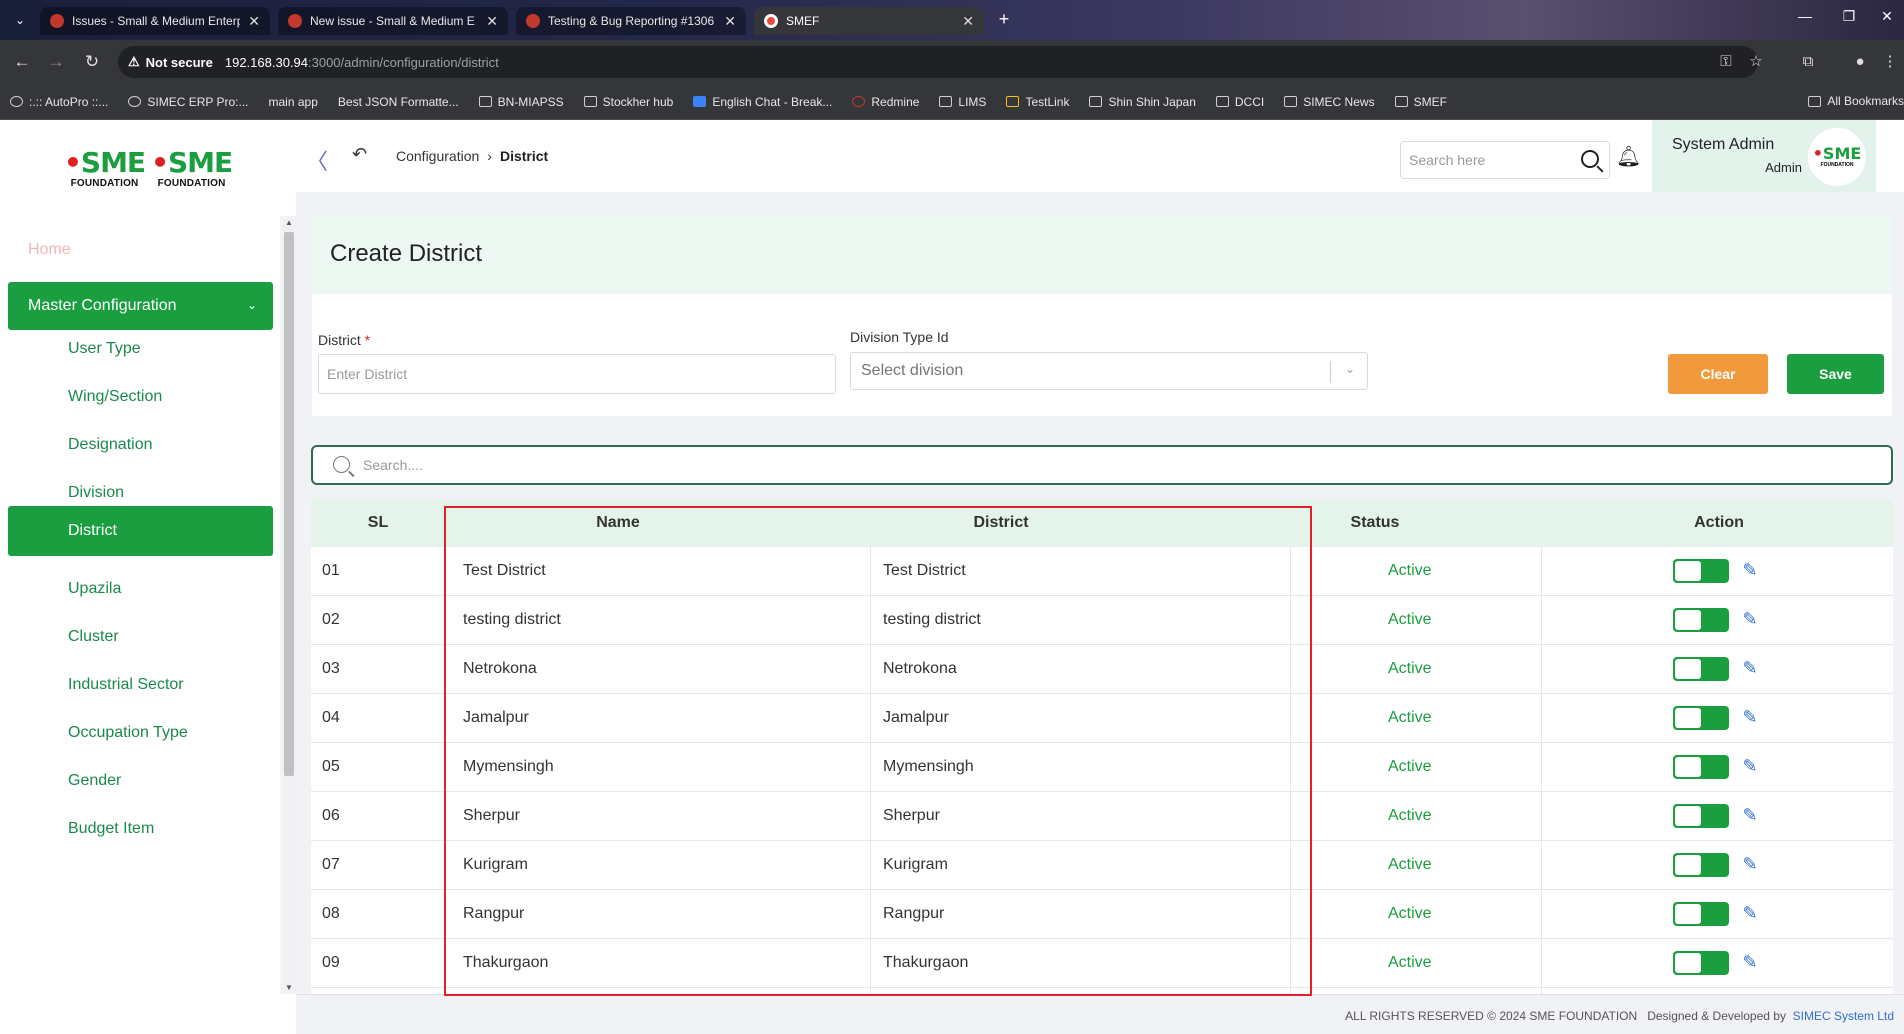 Image resolution: width=1904 pixels, height=1034 pixels. Describe the element at coordinates (521, 102) in the screenshot. I see `bookmark: BN-MIAPSS` at that location.